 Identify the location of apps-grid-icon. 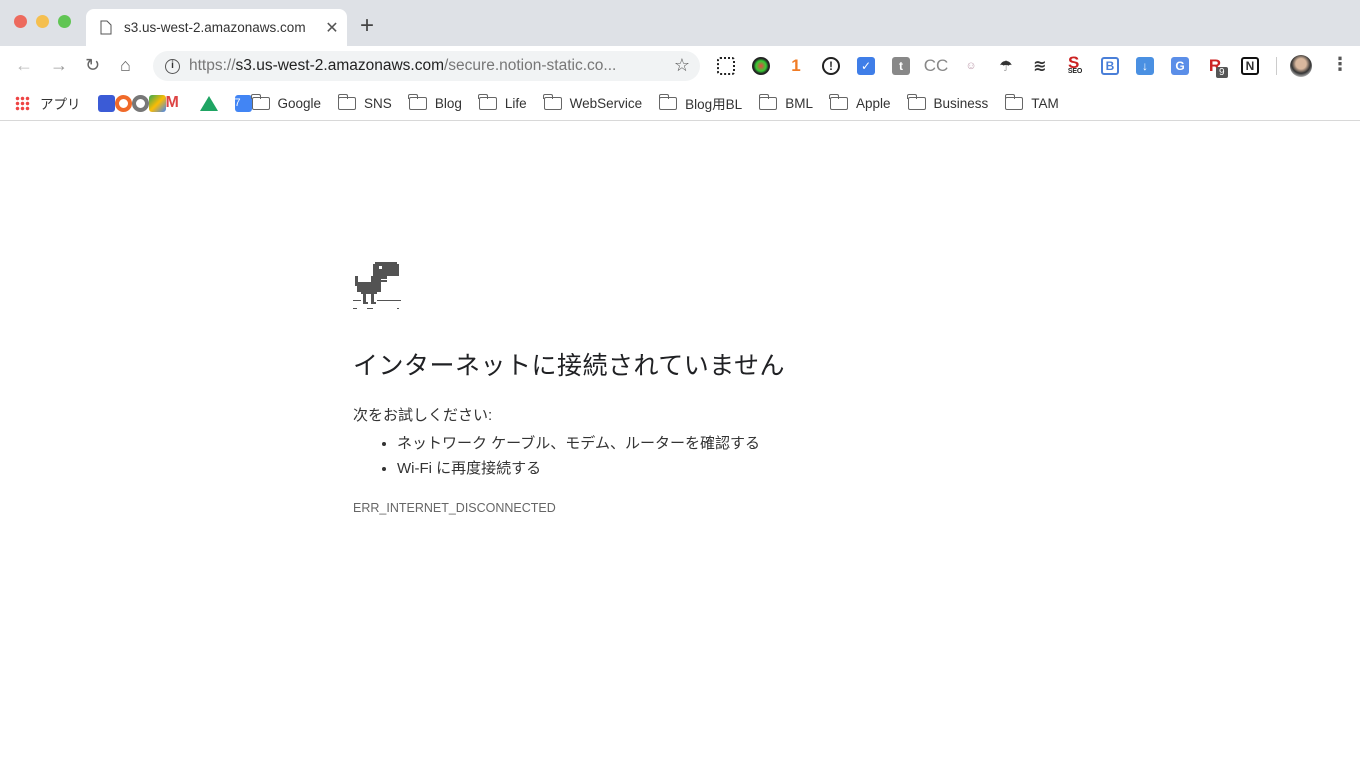
(22, 103).